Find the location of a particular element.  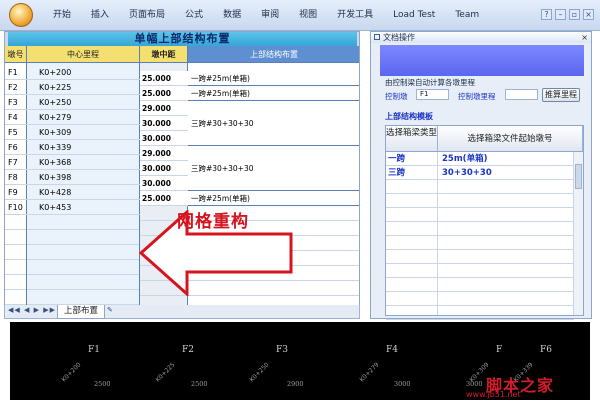

grid-scrollbar is located at coordinates (578, 233).